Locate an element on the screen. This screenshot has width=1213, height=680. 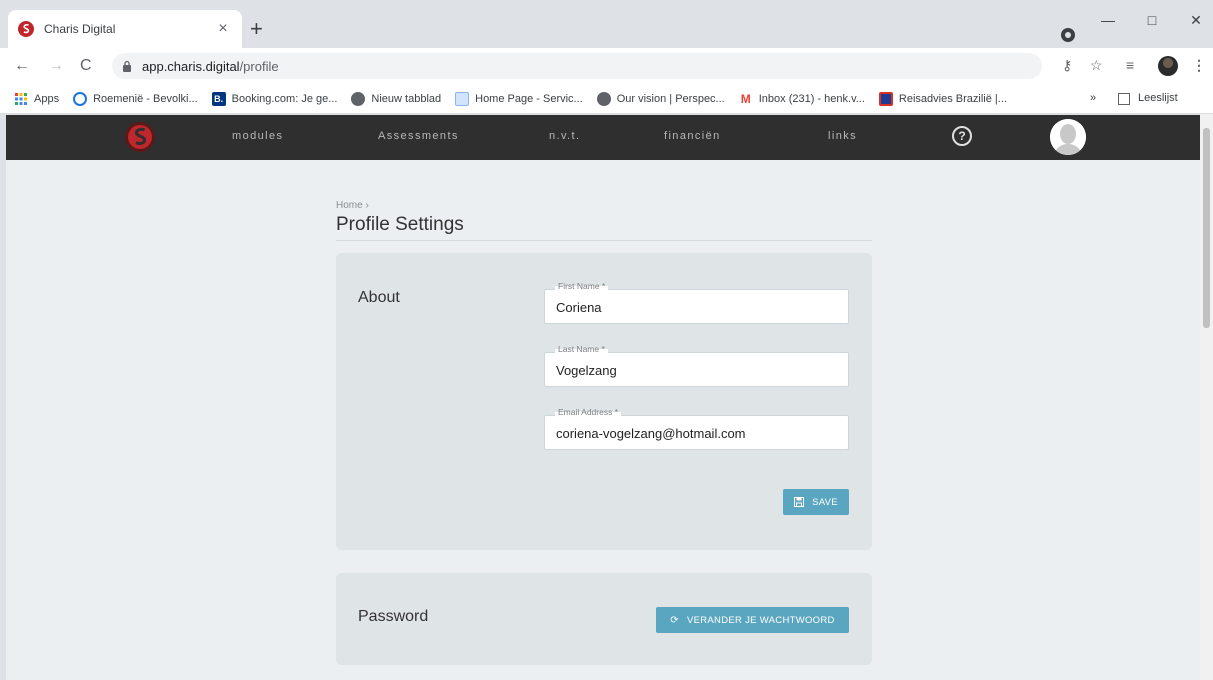
first-name-field: First Name * Coriena is located at coordinates (696, 302).